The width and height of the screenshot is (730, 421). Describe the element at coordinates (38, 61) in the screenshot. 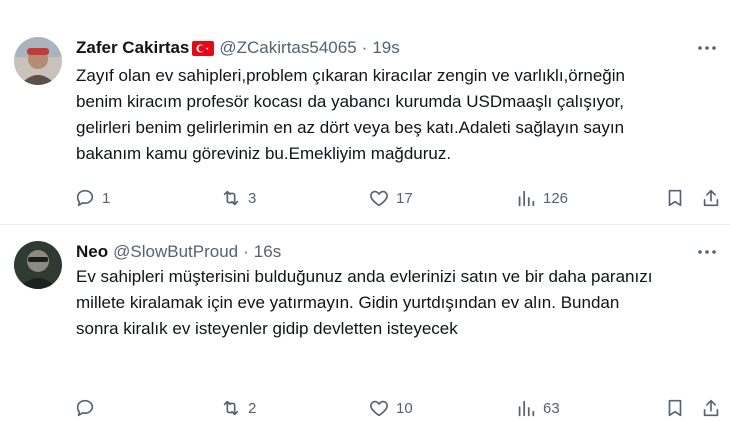

I see `avatar` at that location.